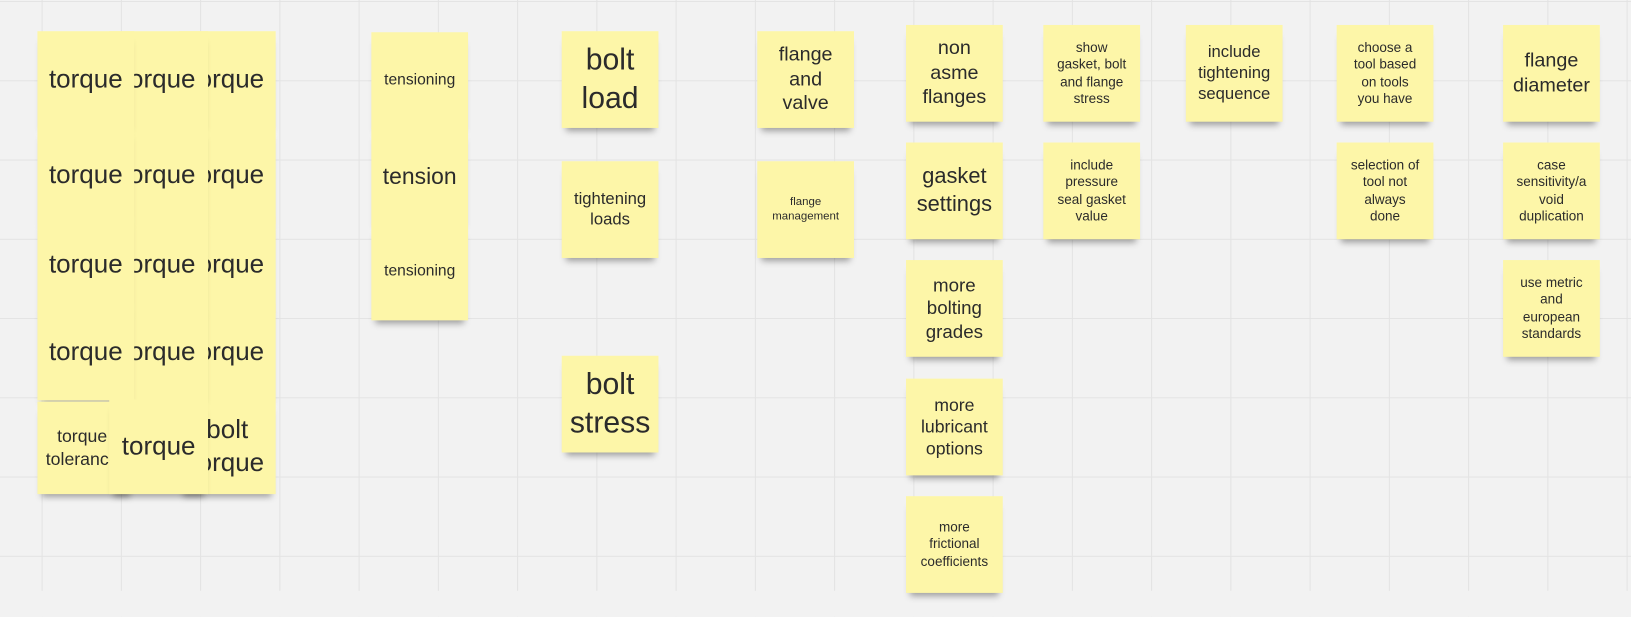 This screenshot has width=1631, height=617. I want to click on note-text: use metric and european standards, so click(1551, 307).